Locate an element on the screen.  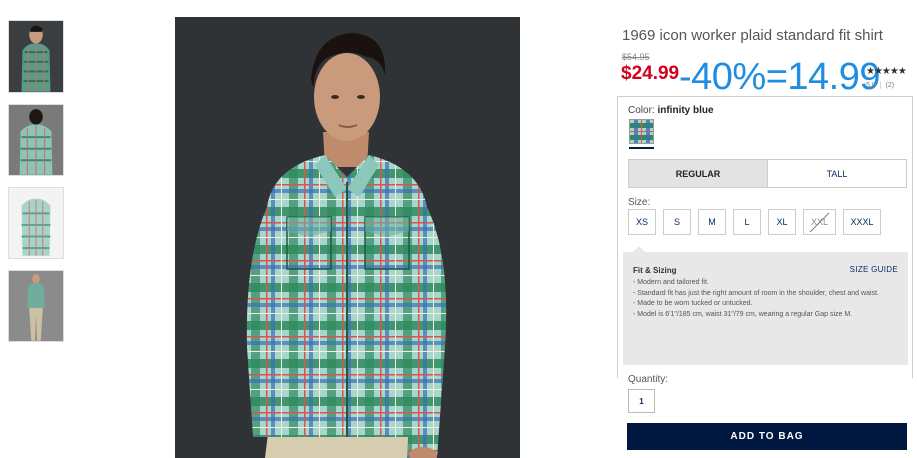
discount-overlay-text: -40%=14.99 is located at coordinates (780, 77).